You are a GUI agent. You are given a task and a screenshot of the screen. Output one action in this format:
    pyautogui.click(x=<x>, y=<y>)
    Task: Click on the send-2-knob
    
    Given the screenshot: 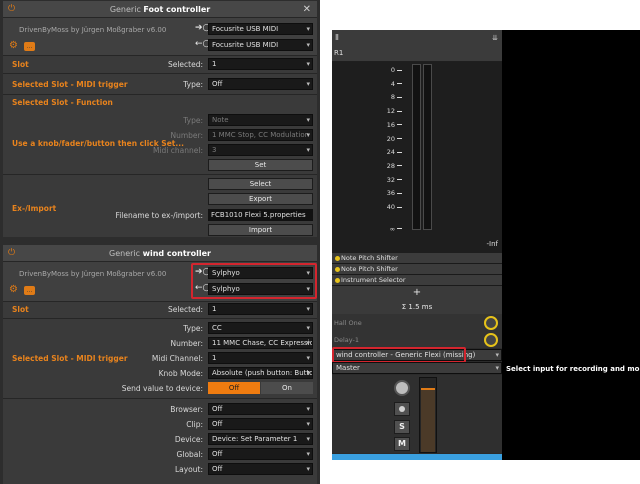 What is the action you would take?
    pyautogui.click(x=491, y=340)
    